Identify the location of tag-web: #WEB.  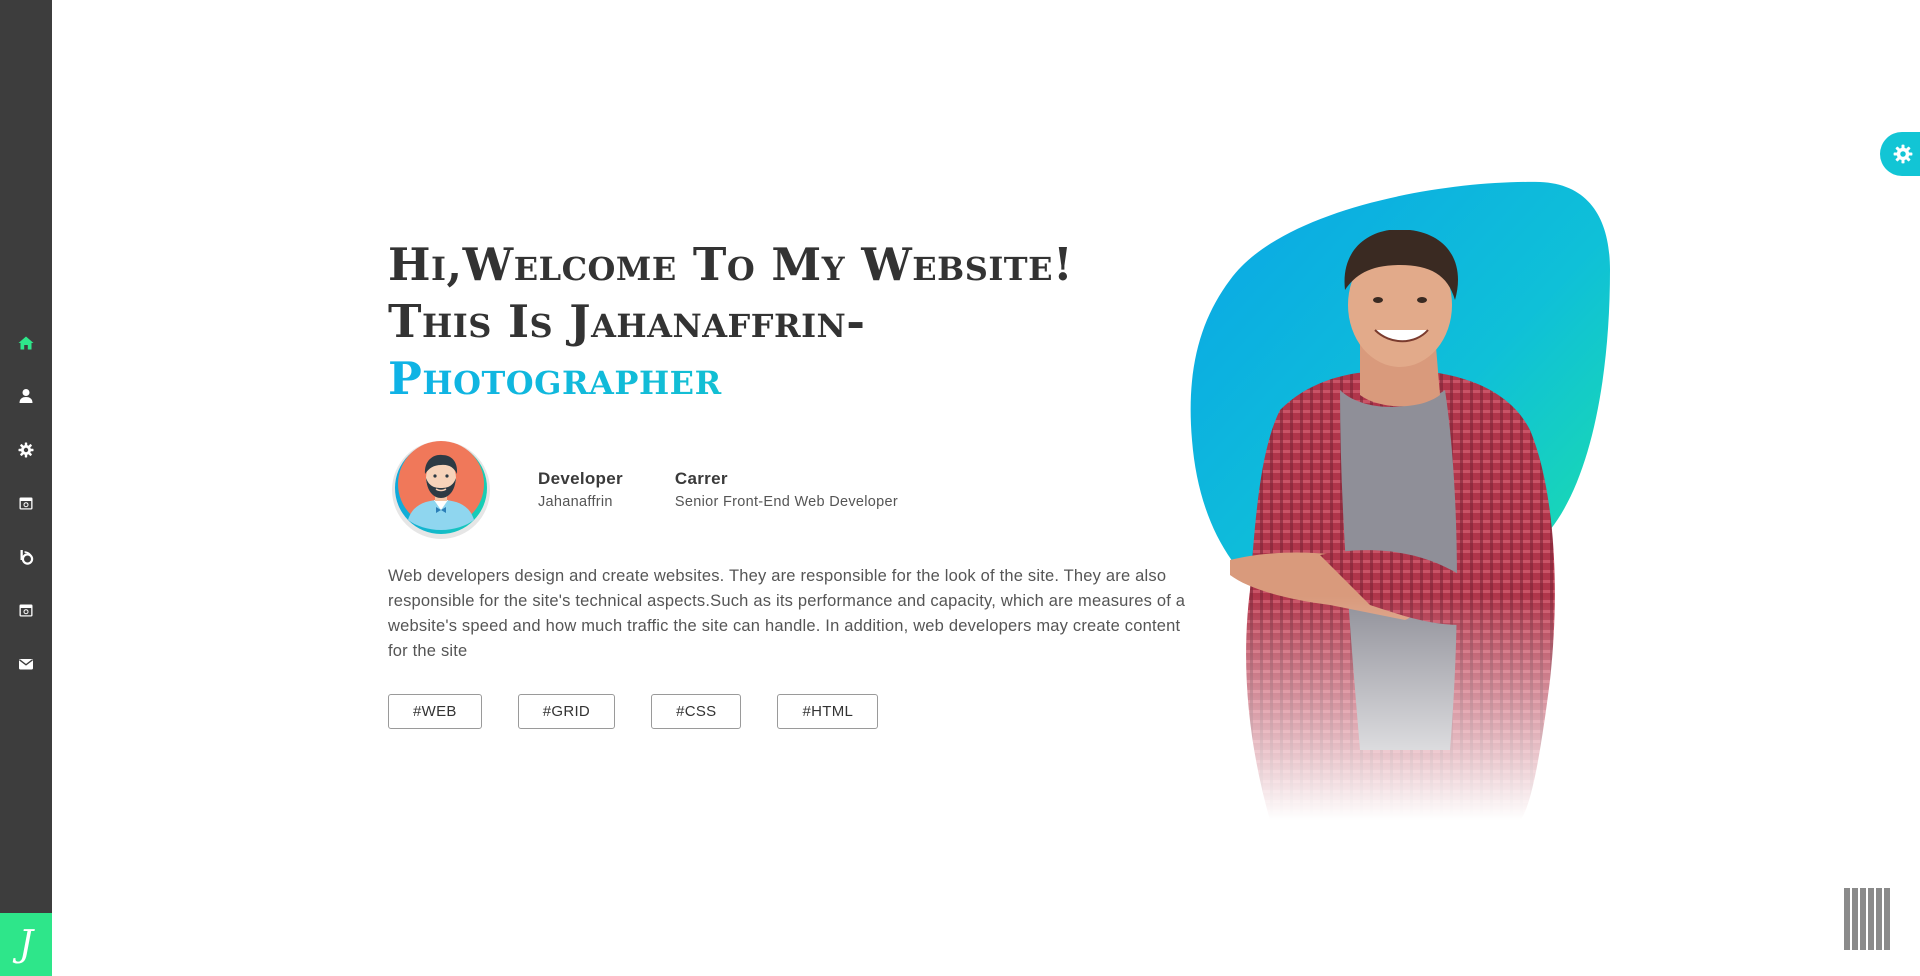
(435, 711).